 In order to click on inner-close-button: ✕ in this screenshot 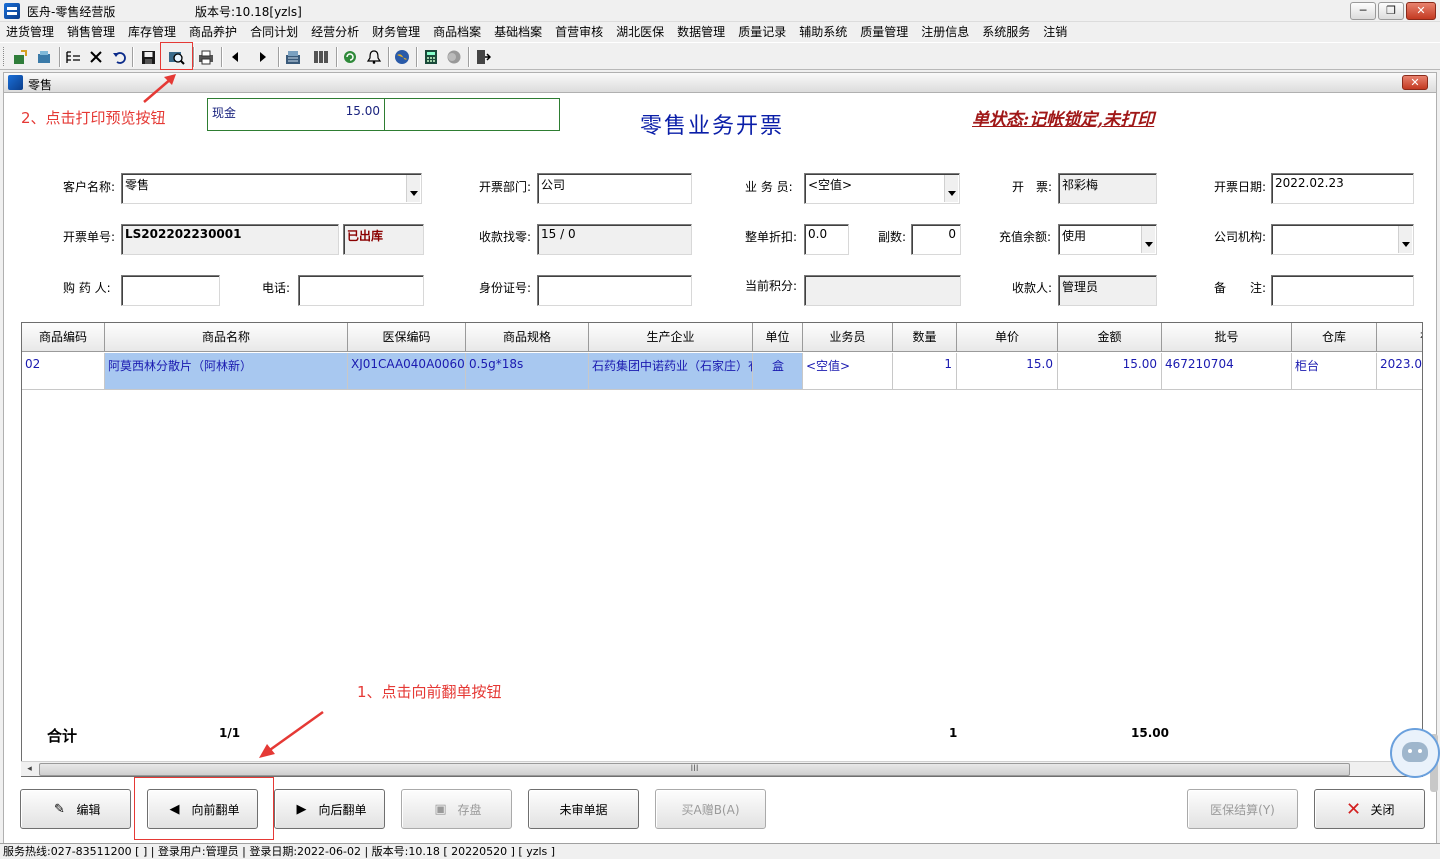, I will do `click(1415, 82)`.